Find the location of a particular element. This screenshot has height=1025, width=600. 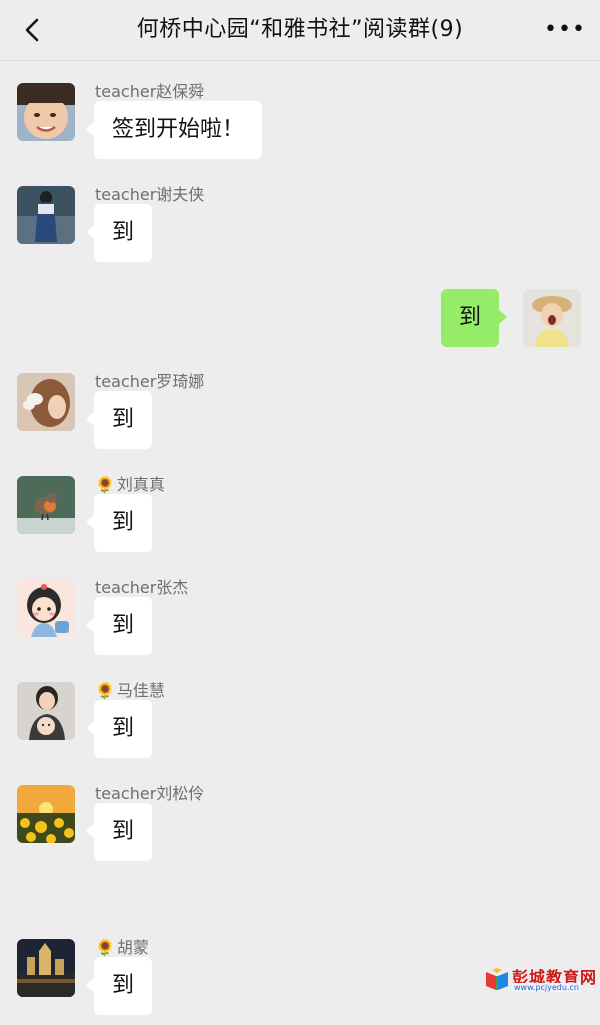

sender-name: 🌻 刘真真 is located at coordinates (130, 483).